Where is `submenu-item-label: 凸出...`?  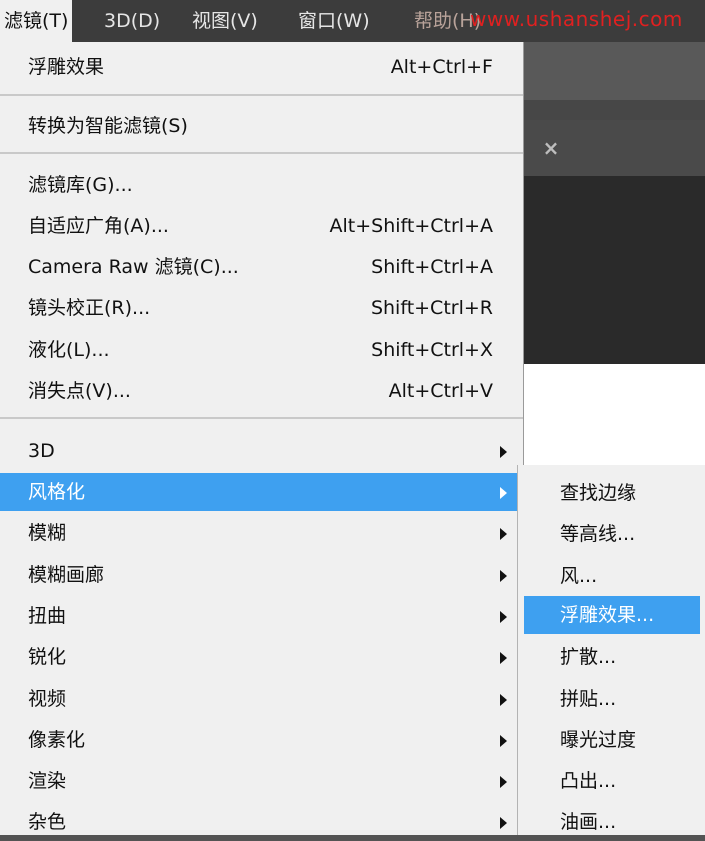
submenu-item-label: 凸出... is located at coordinates (588, 781).